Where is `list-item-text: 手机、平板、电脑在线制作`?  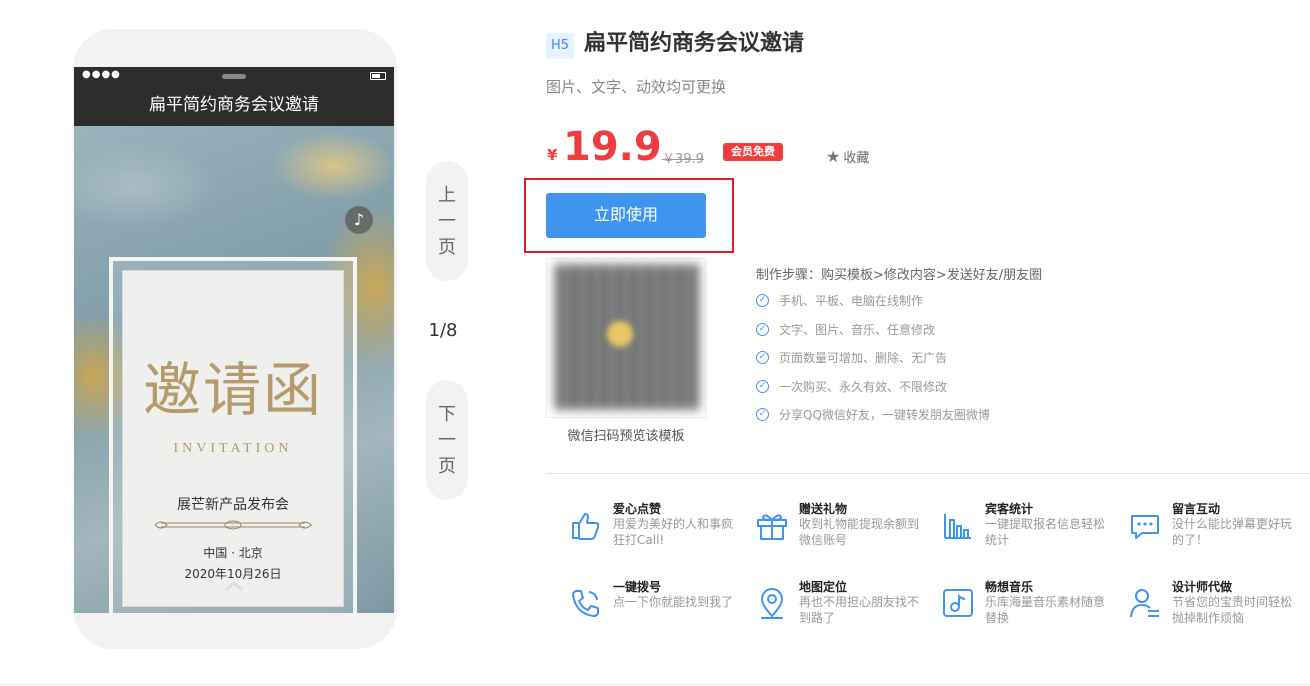
list-item-text: 手机、平板、电脑在线制作 is located at coordinates (851, 301).